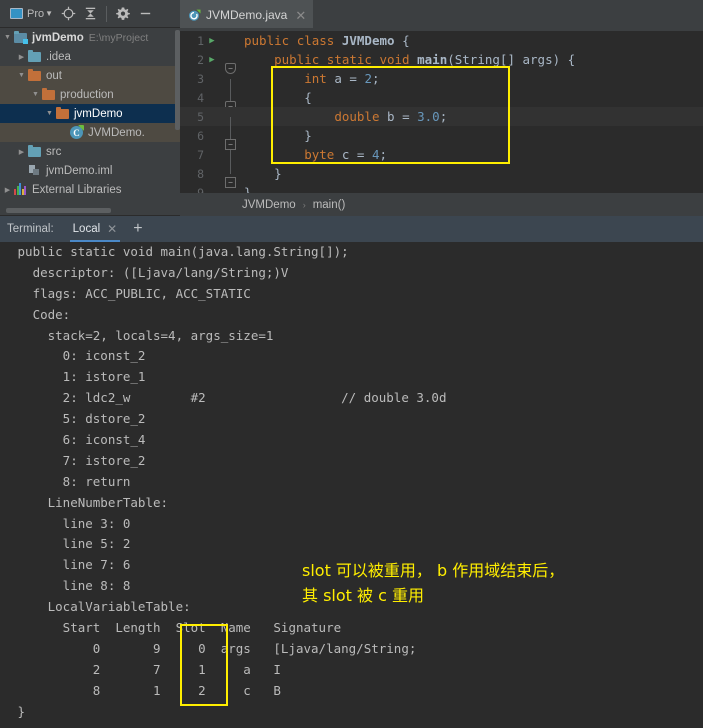 The image size is (703, 728). I want to click on terminal-line: Start Length Slot Name Signature, so click(176, 628).